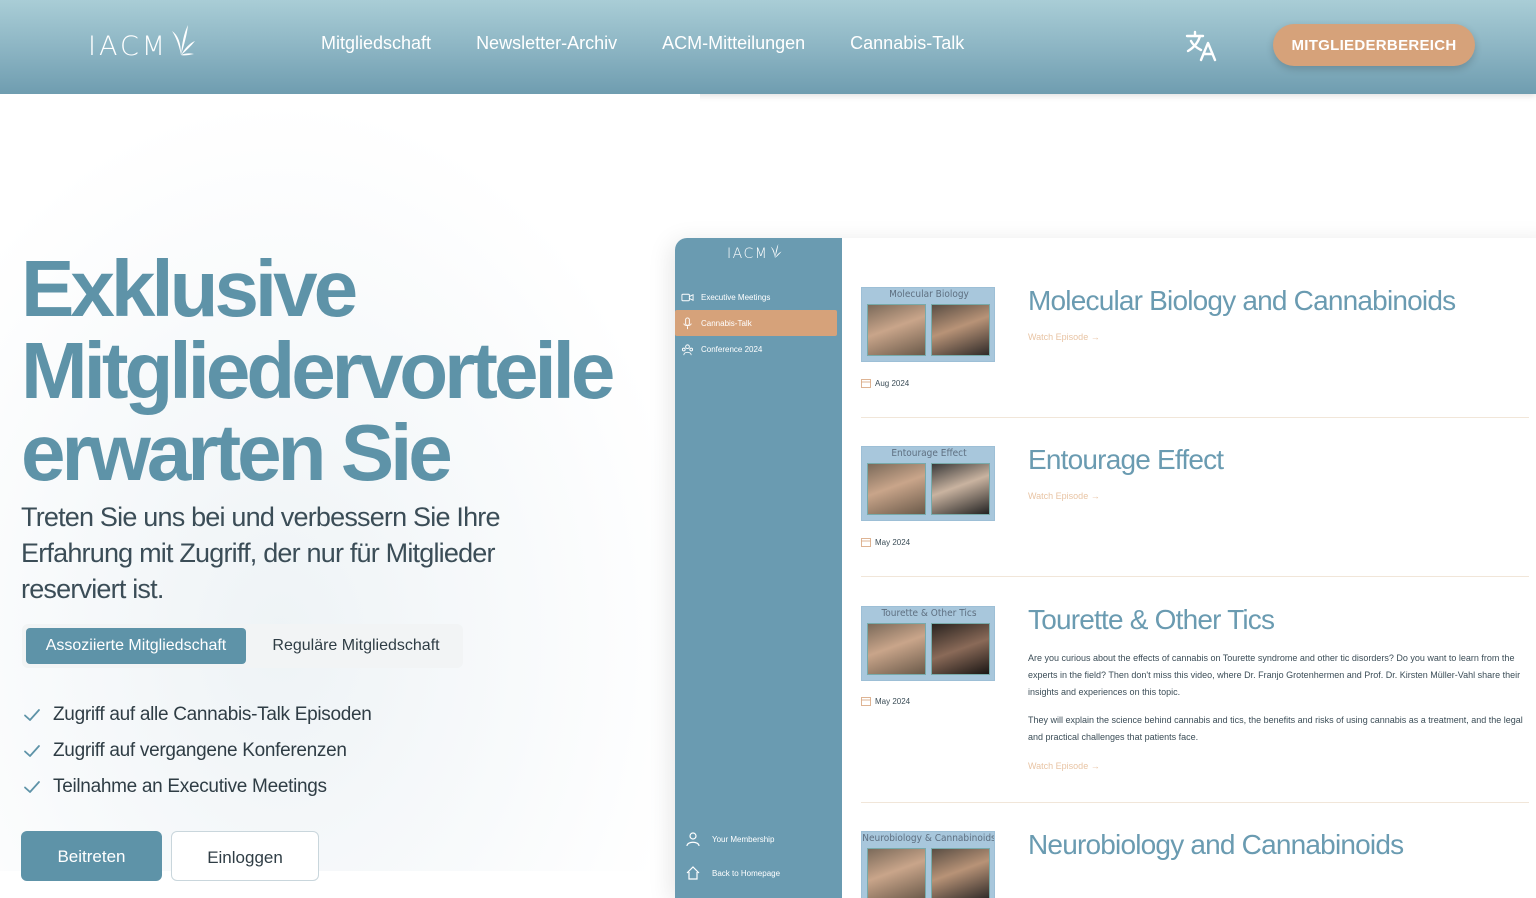  Describe the element at coordinates (928, 483) in the screenshot. I see `episode-thumbnail: Entourage Effect` at that location.